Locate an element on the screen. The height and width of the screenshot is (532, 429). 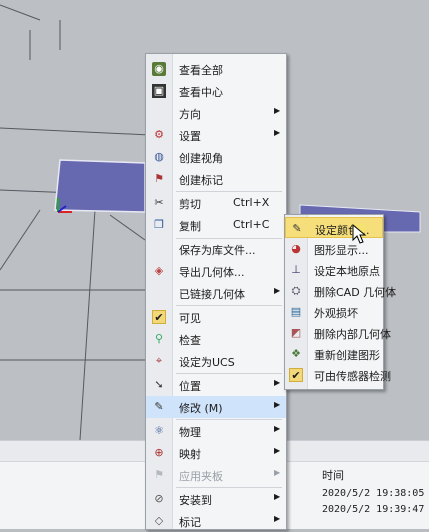
settings-icon: ⚙ is located at coordinates (159, 134).